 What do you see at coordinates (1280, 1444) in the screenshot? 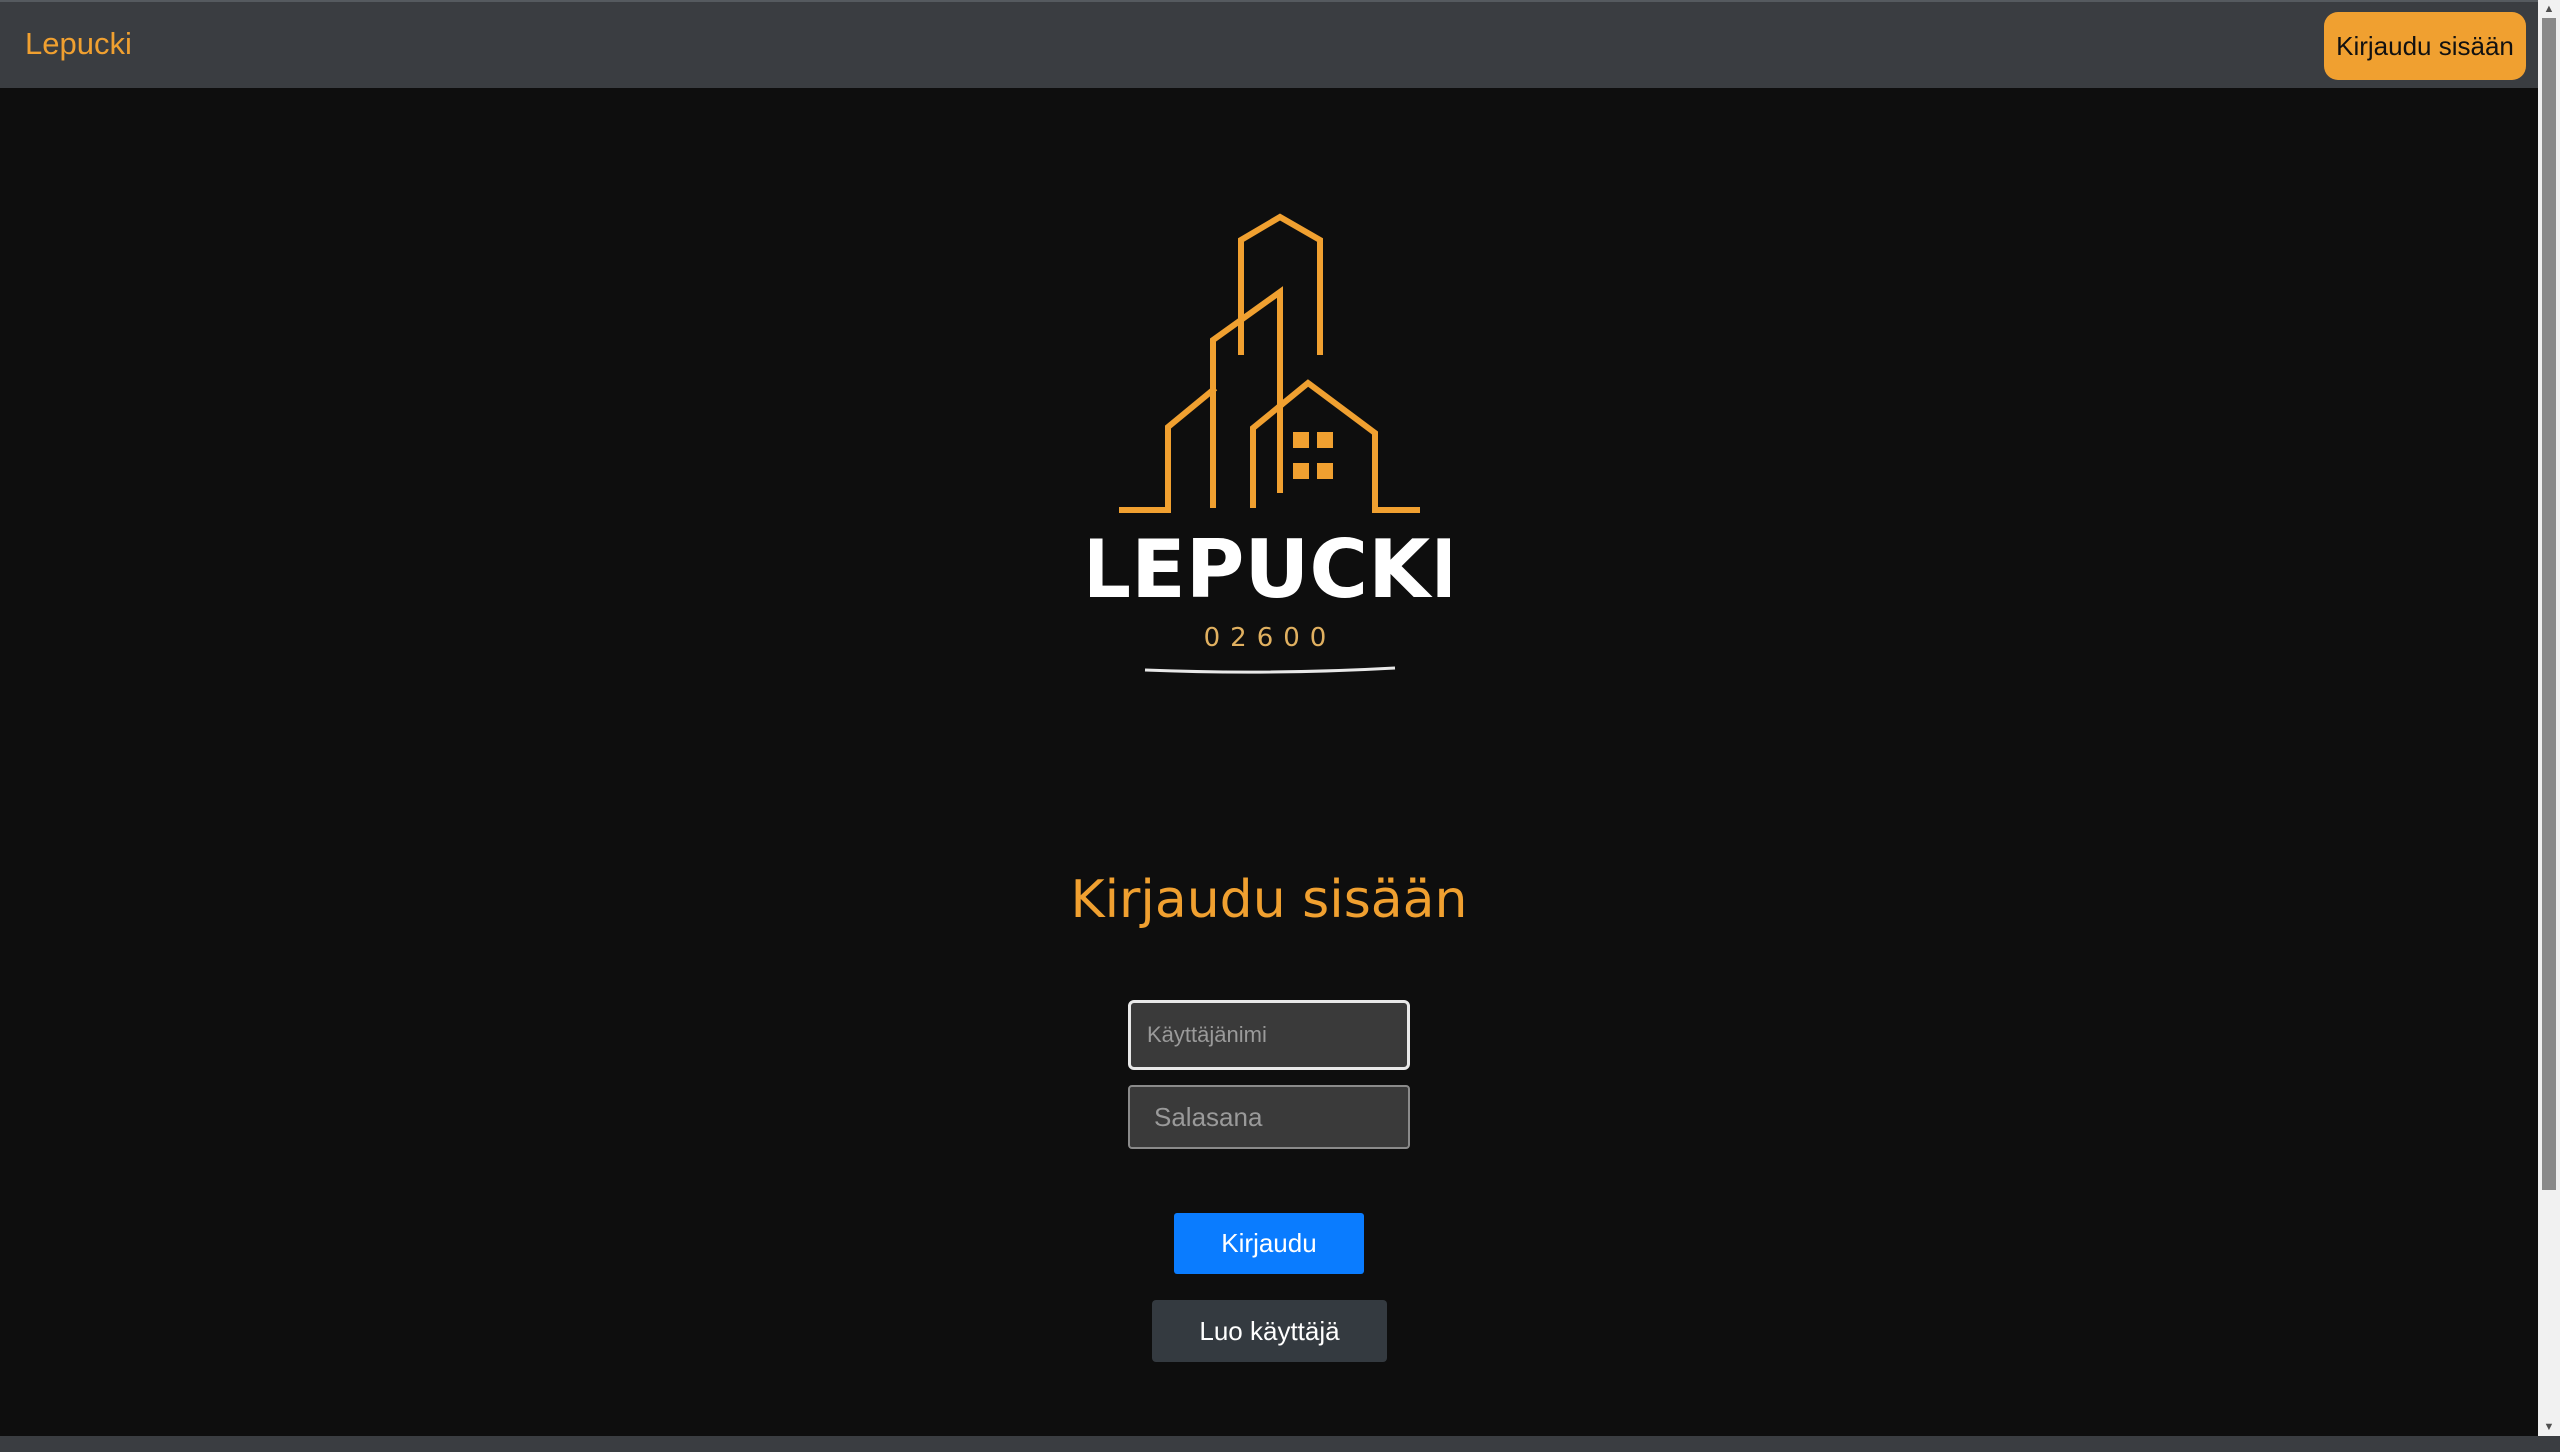
I see `bottom-bar` at bounding box center [1280, 1444].